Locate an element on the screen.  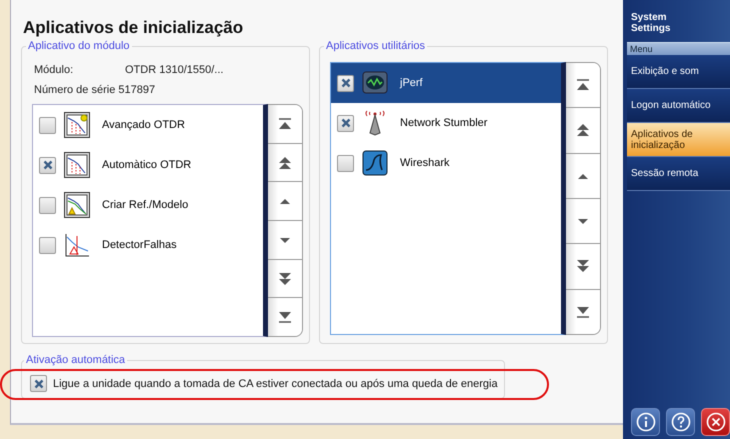
menu-item: Aplicativos de inicialização is located at coordinates (678, 140).